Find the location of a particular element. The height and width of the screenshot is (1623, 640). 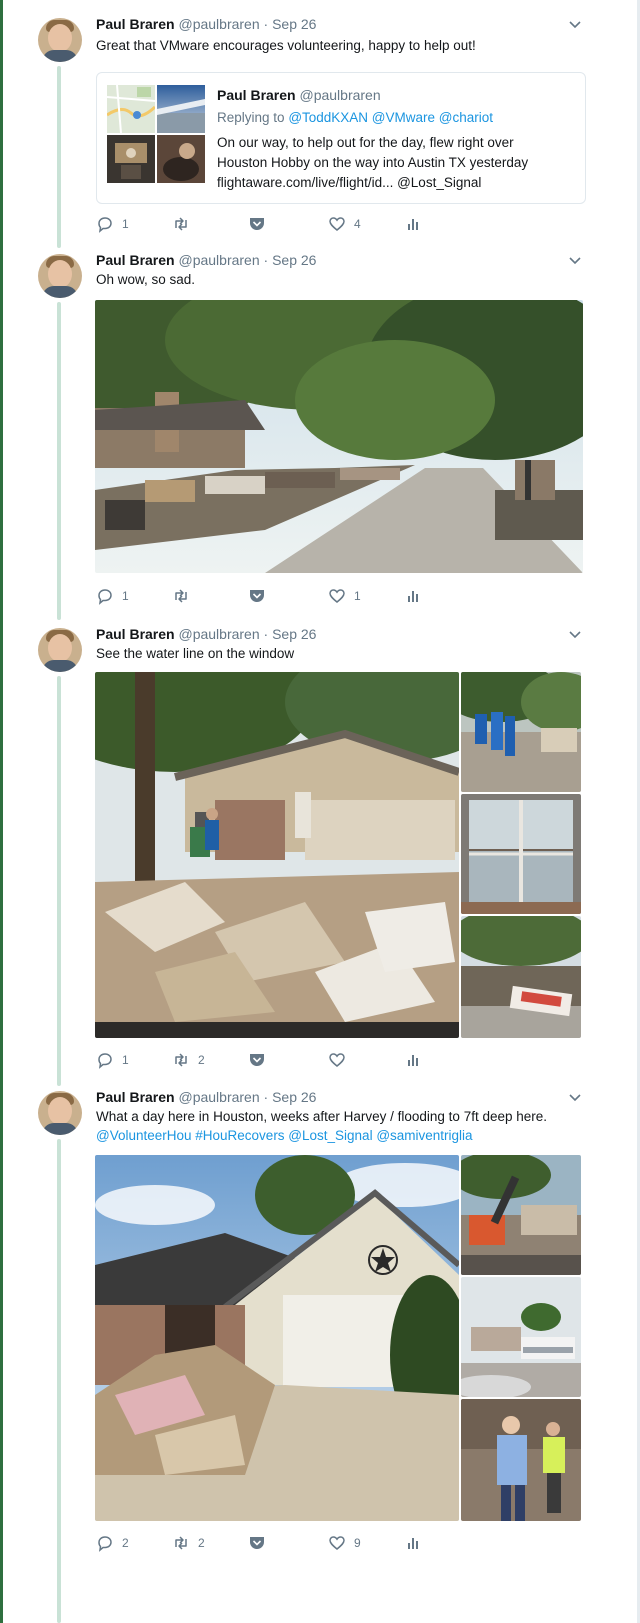

like-button: 9 is located at coordinates (344, 1543).